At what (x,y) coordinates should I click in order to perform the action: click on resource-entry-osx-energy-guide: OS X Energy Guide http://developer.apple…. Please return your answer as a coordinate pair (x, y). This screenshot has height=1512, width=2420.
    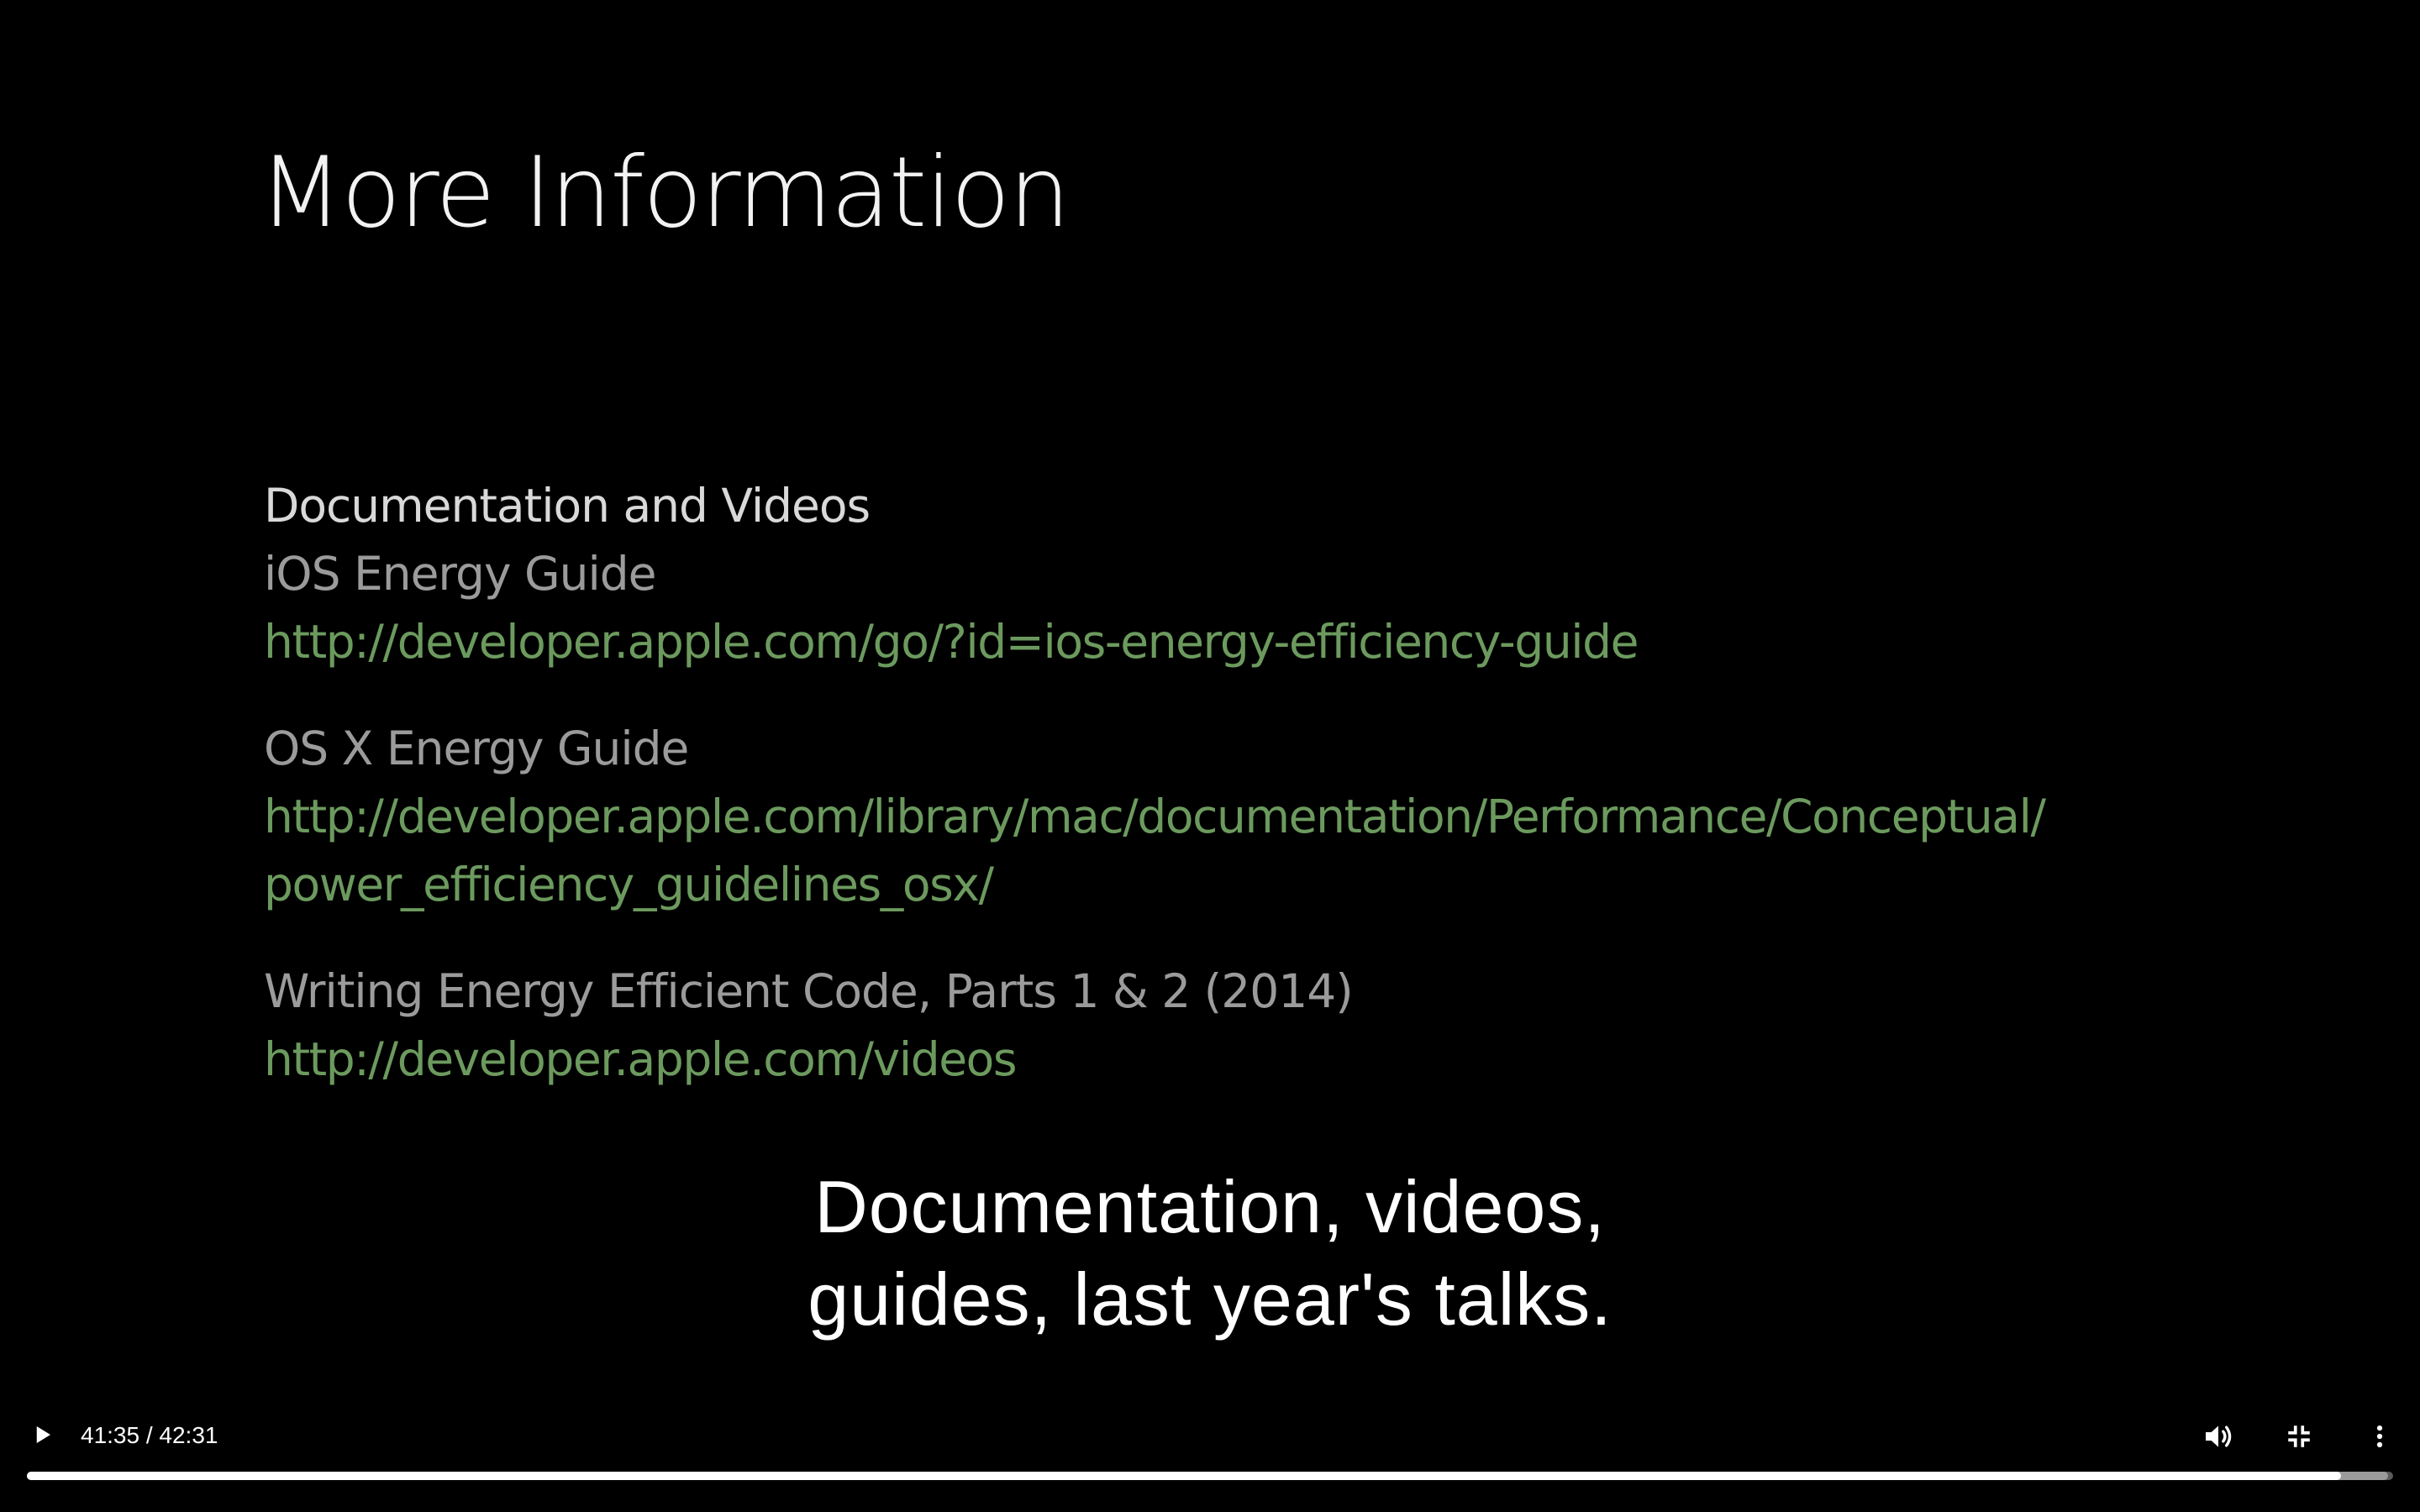
    Looking at the image, I should click on (1281, 817).